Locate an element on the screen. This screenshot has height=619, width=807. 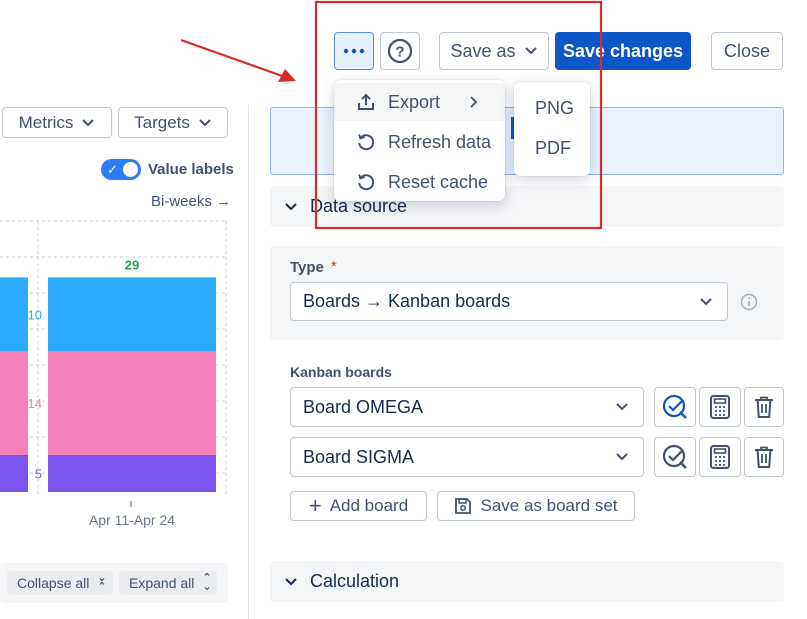
kanban-boards-label: Kanban boards is located at coordinates (341, 372).